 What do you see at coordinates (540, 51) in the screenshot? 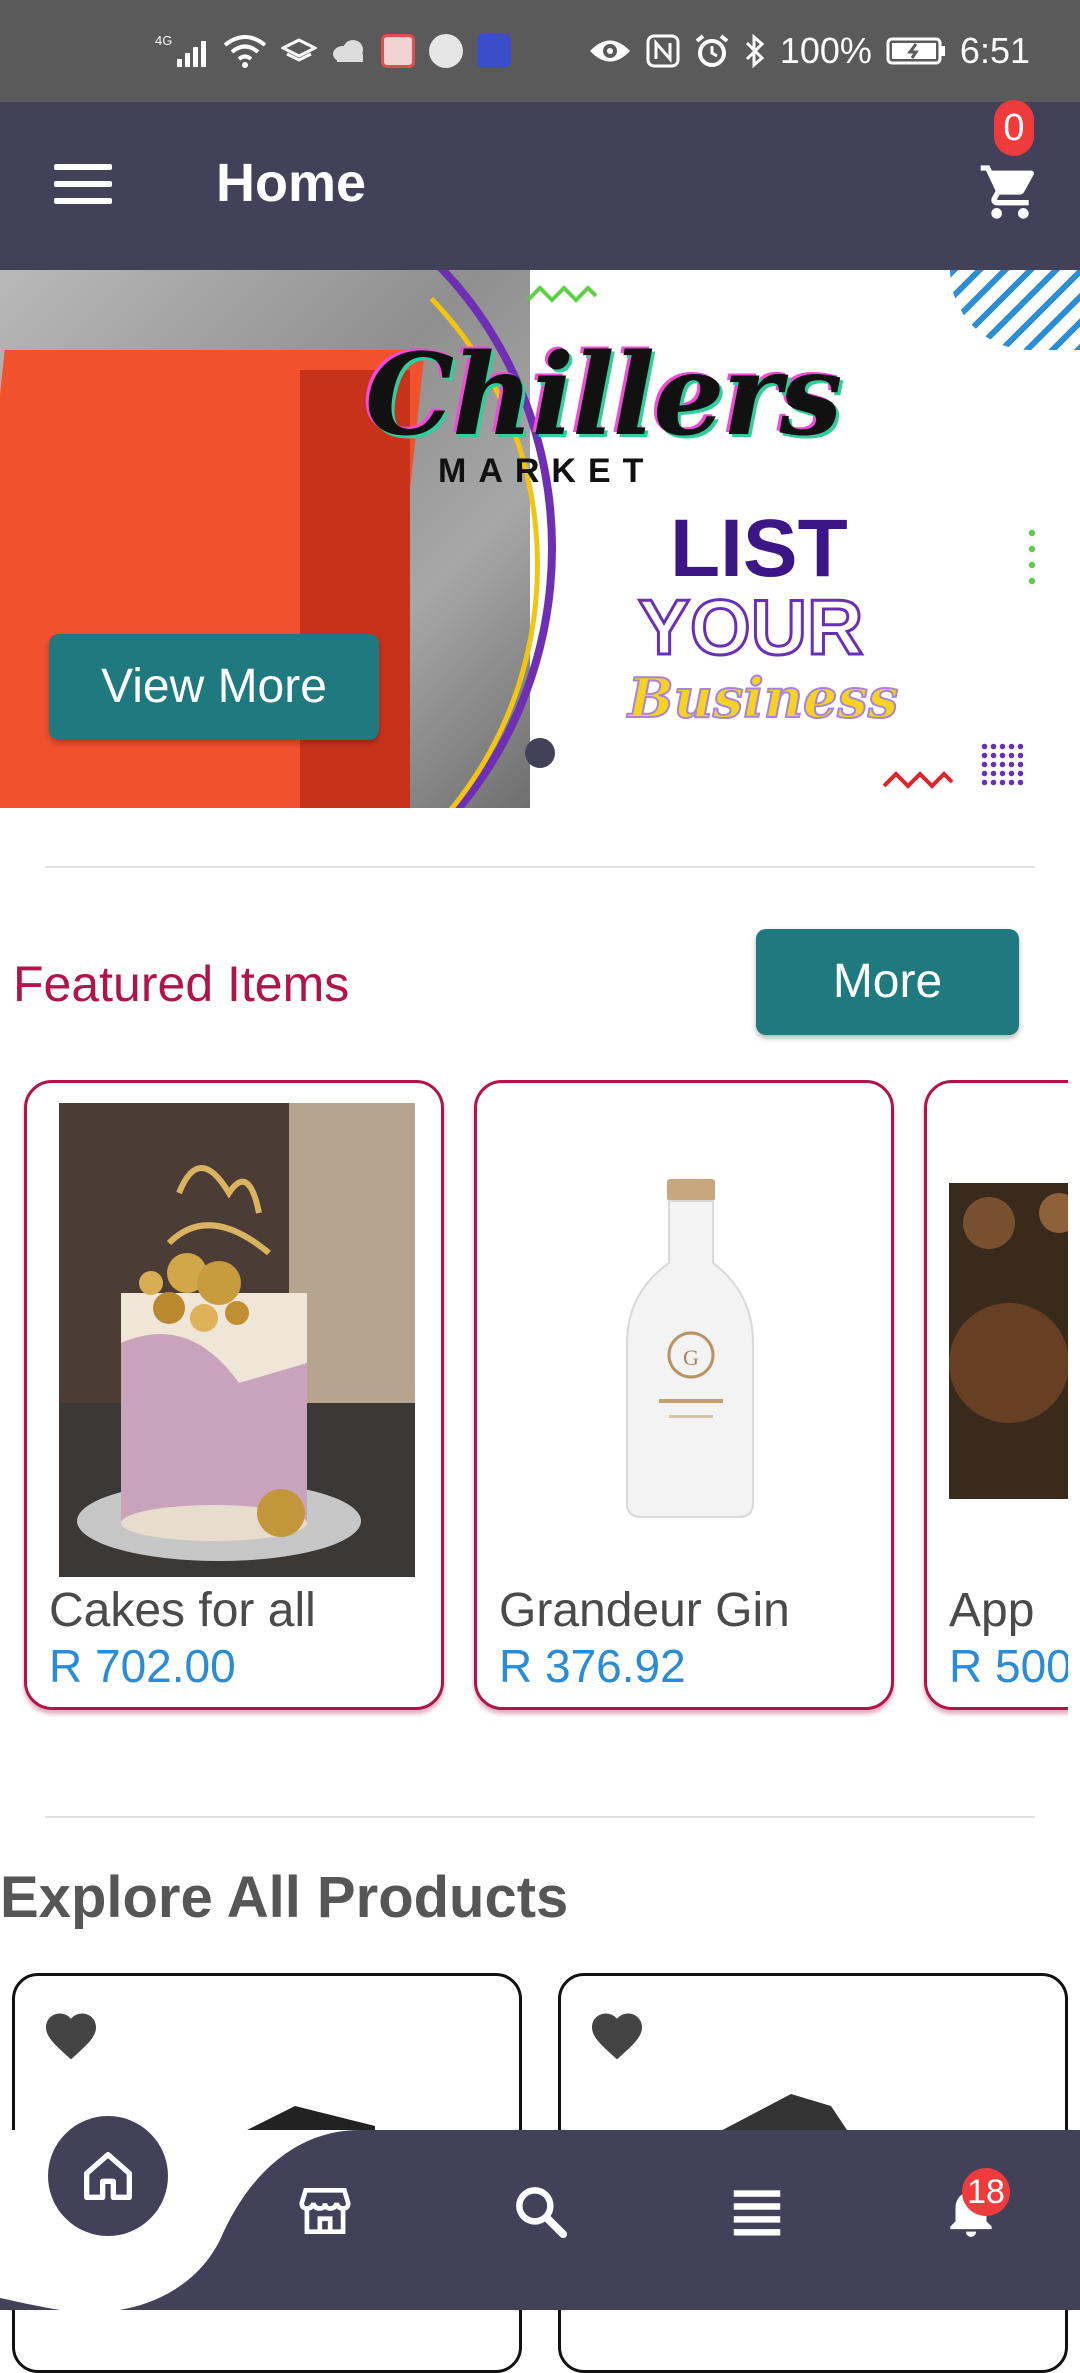
I see `status-bar: 4G 100% 6:51` at bounding box center [540, 51].